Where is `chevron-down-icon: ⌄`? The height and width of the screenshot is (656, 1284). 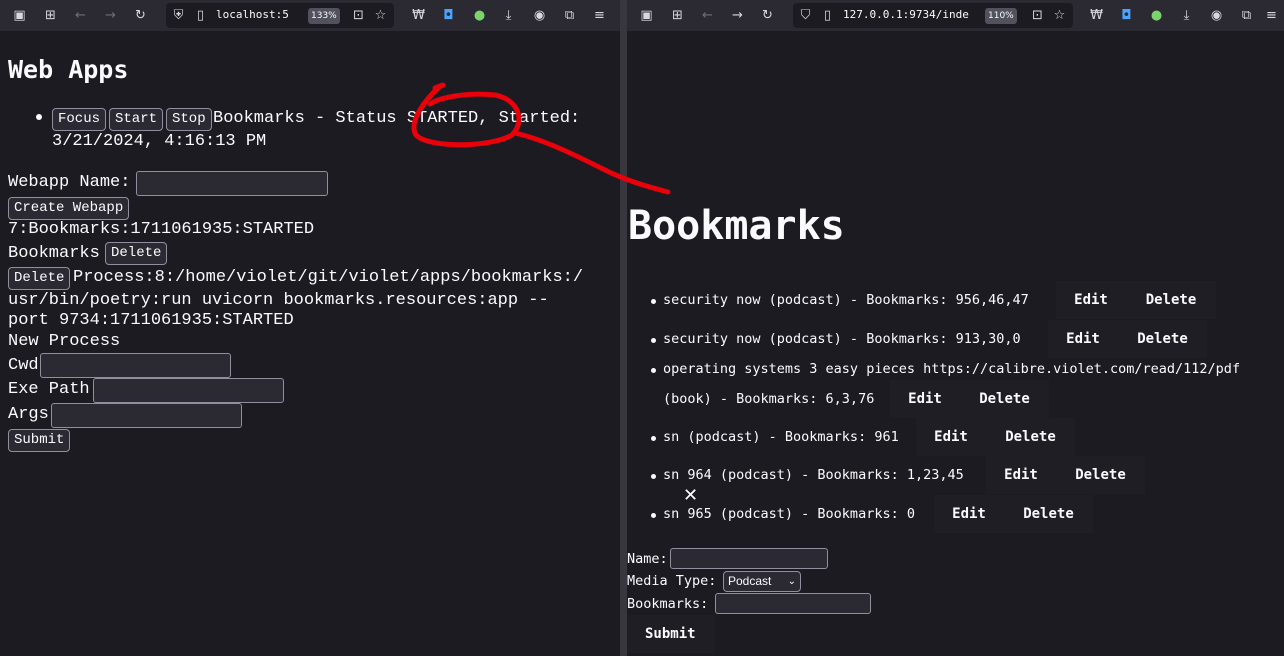 chevron-down-icon: ⌄ is located at coordinates (791, 581).